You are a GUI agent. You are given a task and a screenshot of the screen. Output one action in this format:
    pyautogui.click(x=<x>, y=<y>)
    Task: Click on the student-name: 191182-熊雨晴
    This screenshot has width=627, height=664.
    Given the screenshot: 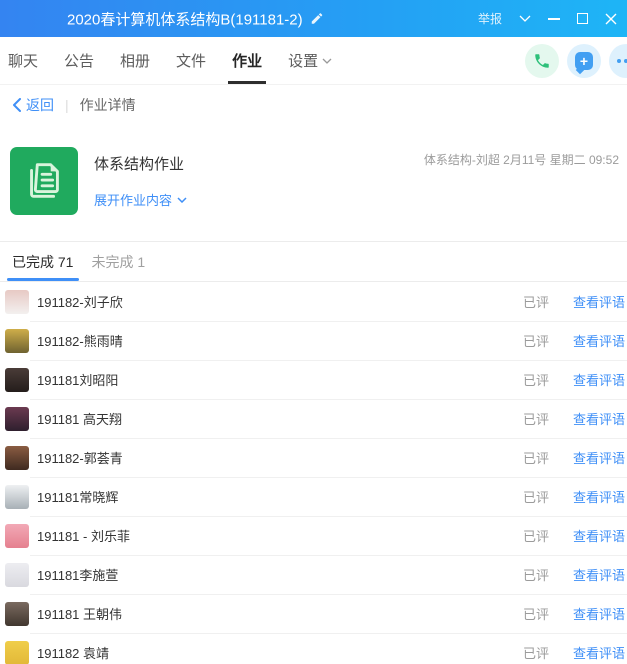 What is the action you would take?
    pyautogui.click(x=80, y=341)
    